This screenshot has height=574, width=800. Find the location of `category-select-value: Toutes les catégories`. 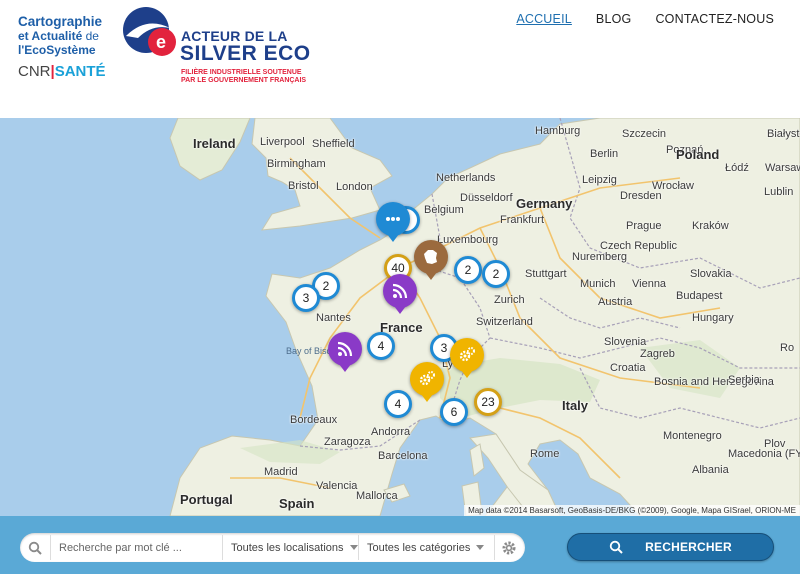

category-select-value: Toutes les catégories is located at coordinates (419, 547).